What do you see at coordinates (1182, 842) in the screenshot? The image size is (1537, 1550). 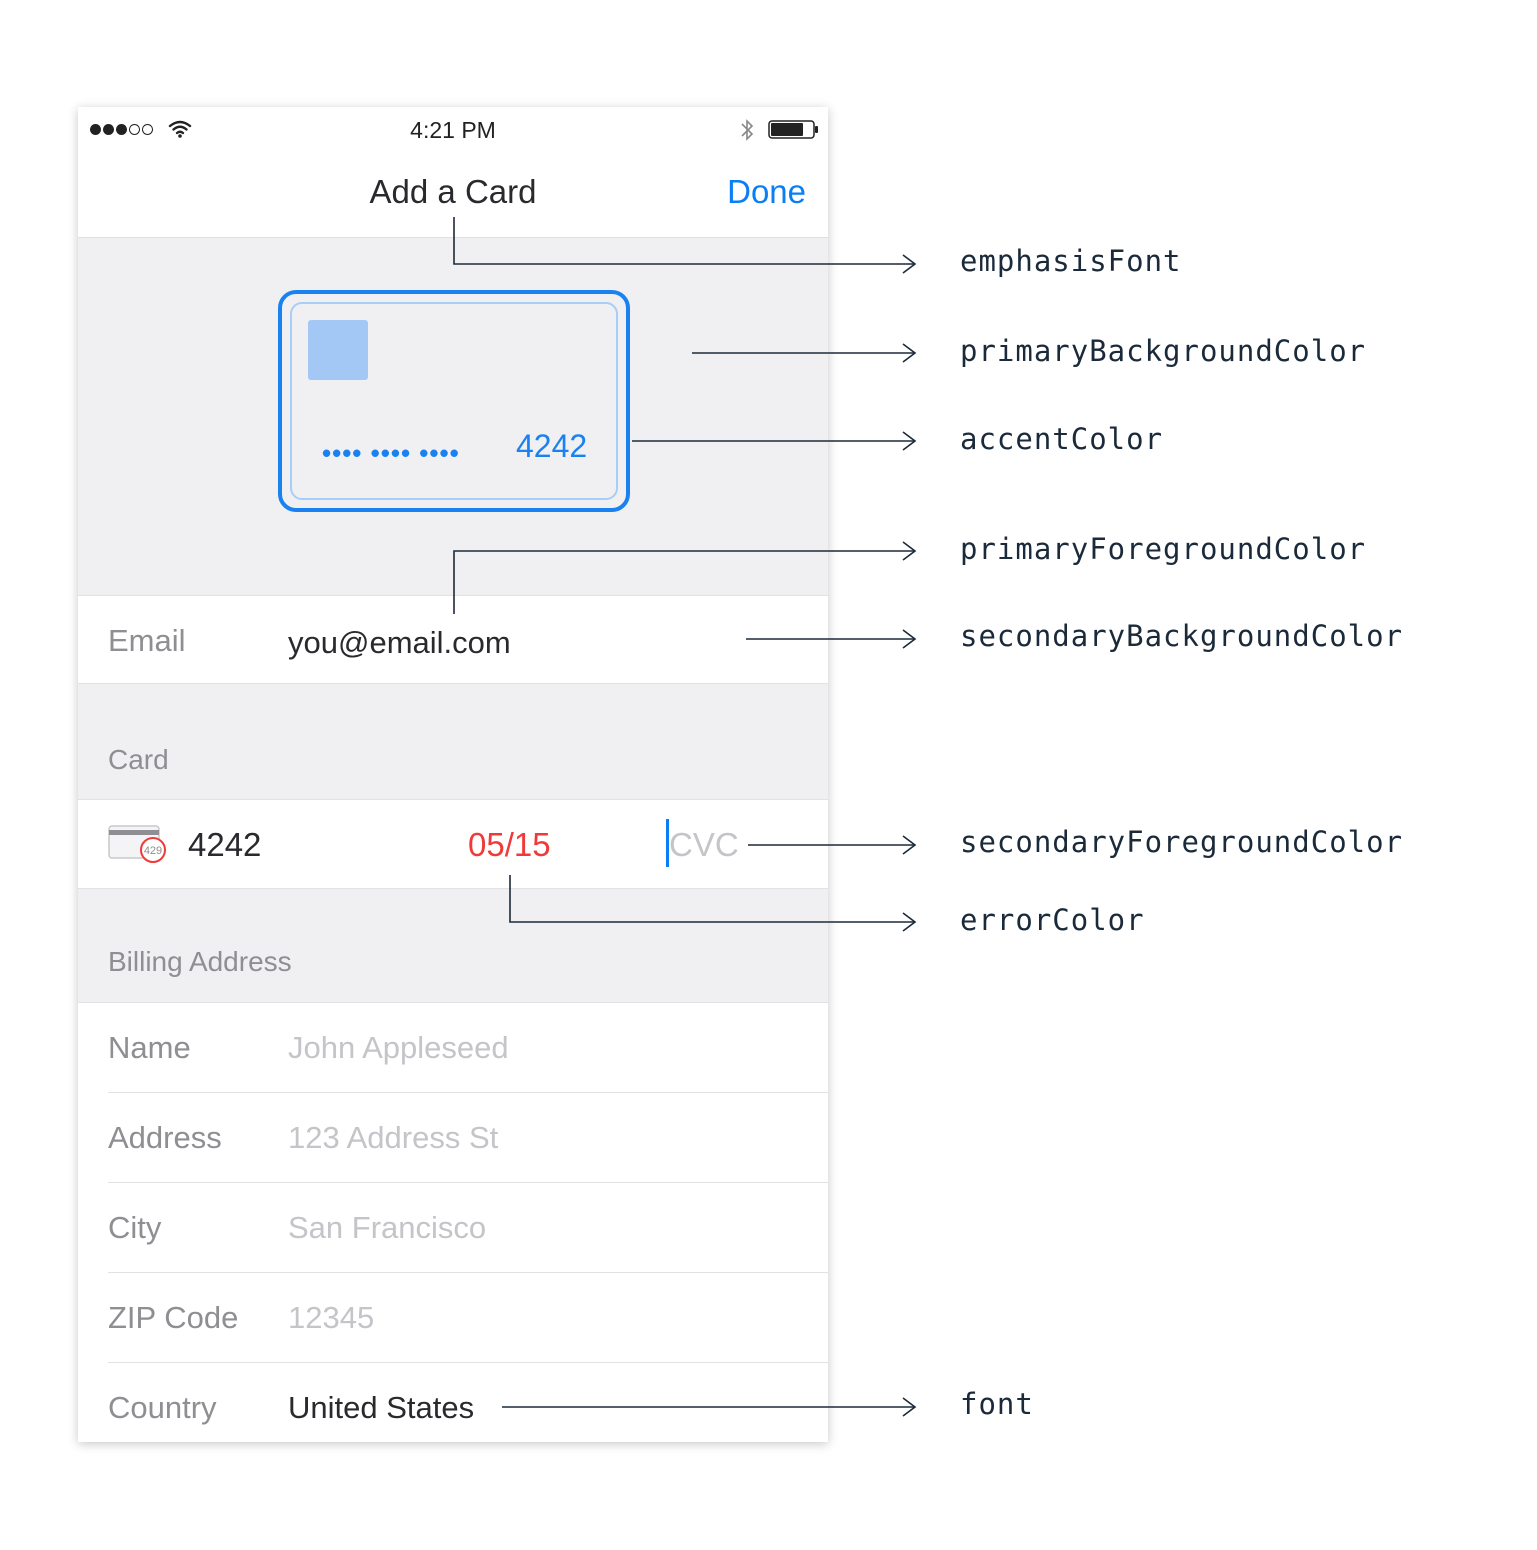 I see `annotation-secondary-foreground-color: secondaryForegroundColor` at bounding box center [1182, 842].